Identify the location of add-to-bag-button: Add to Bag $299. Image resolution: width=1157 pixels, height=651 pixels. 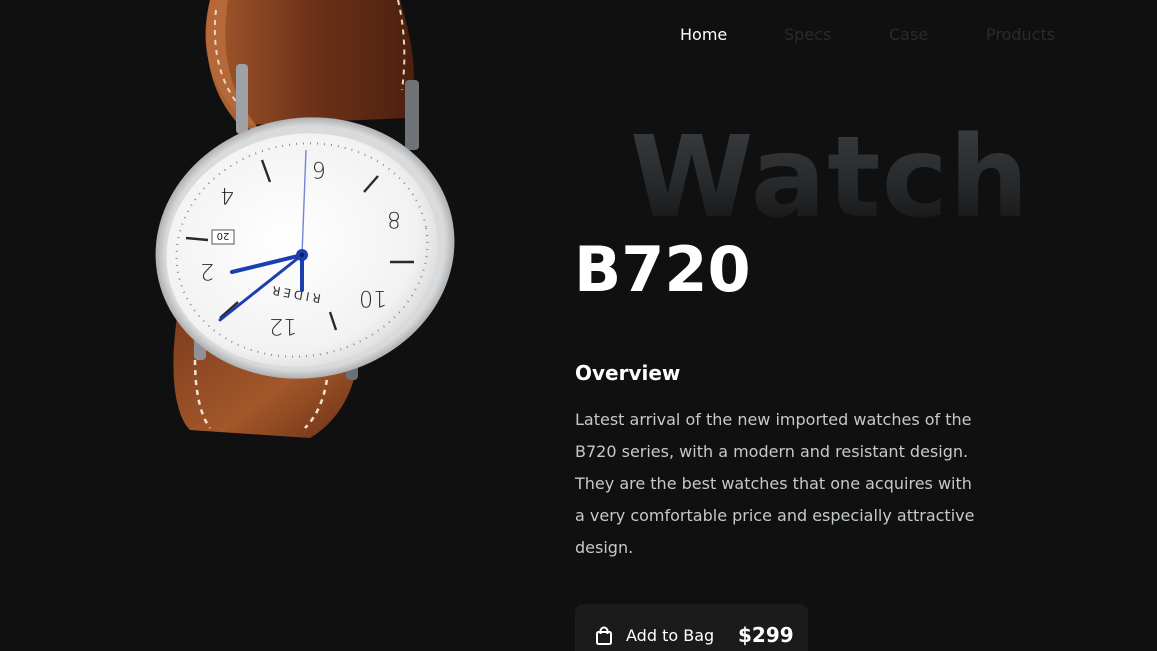
(691, 627).